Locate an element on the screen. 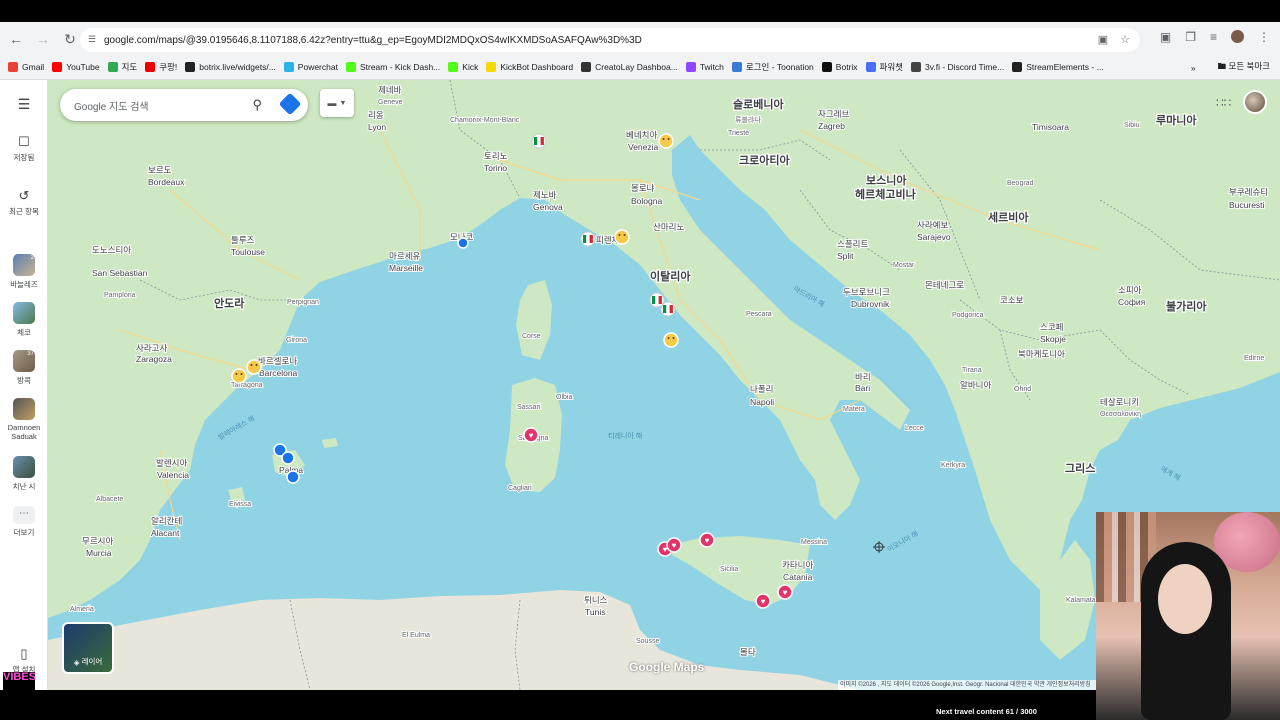  browser-menu-icon: ⋮ is located at coordinates (1264, 37).